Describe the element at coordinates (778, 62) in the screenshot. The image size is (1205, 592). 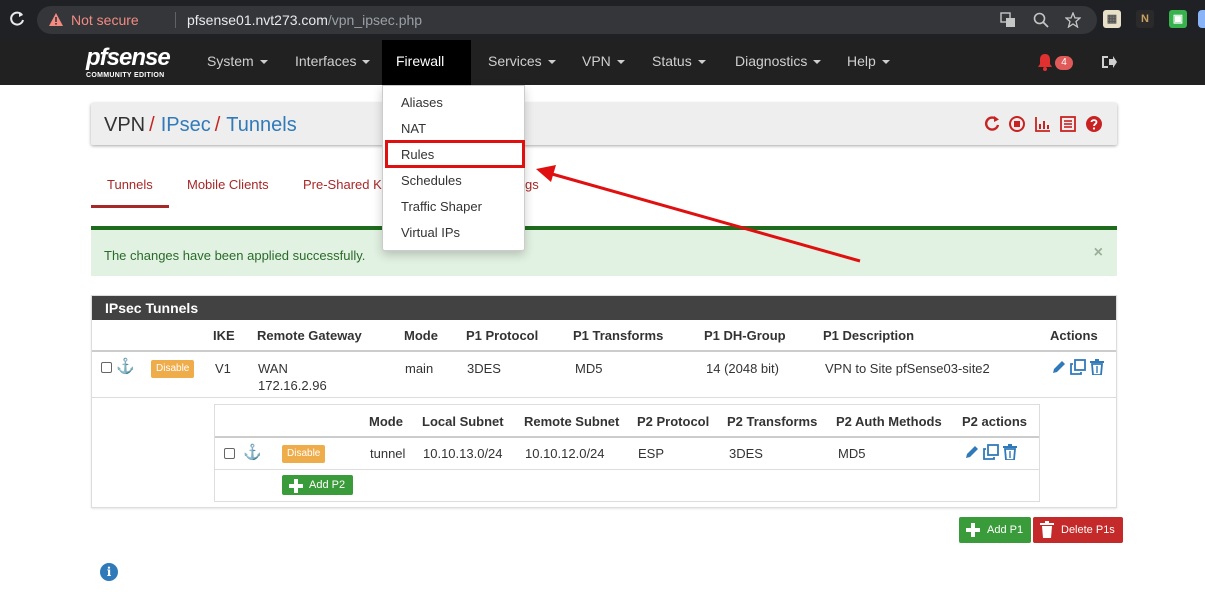
I see `nav-diagnostics: Diagnostics` at that location.